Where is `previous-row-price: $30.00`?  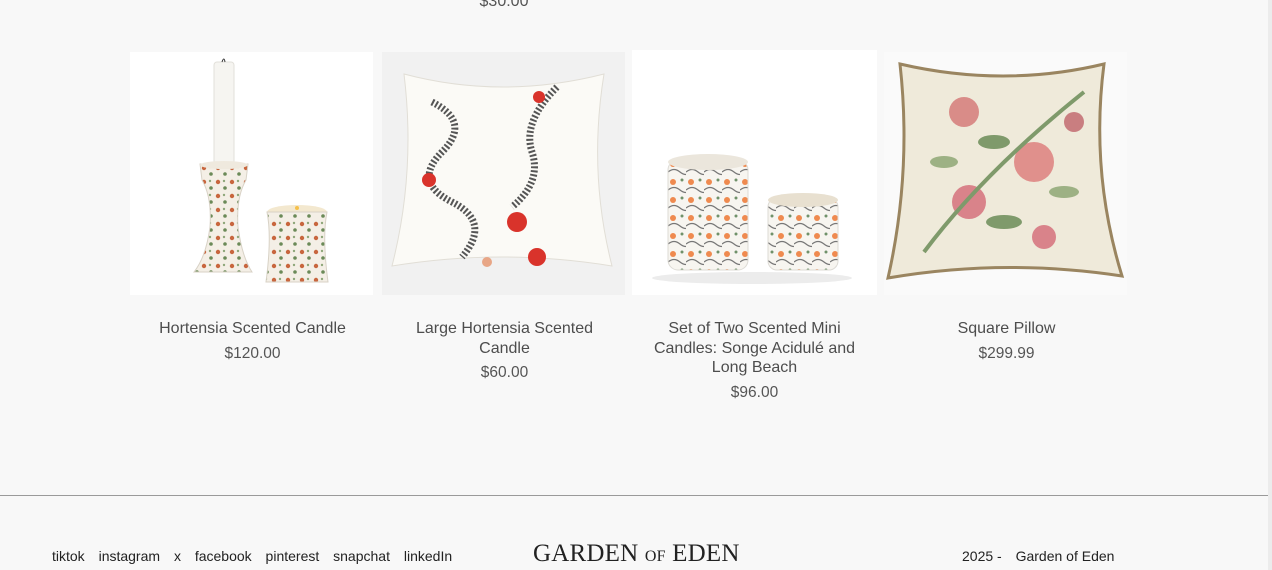
previous-row-price: $30.00 is located at coordinates (504, 5).